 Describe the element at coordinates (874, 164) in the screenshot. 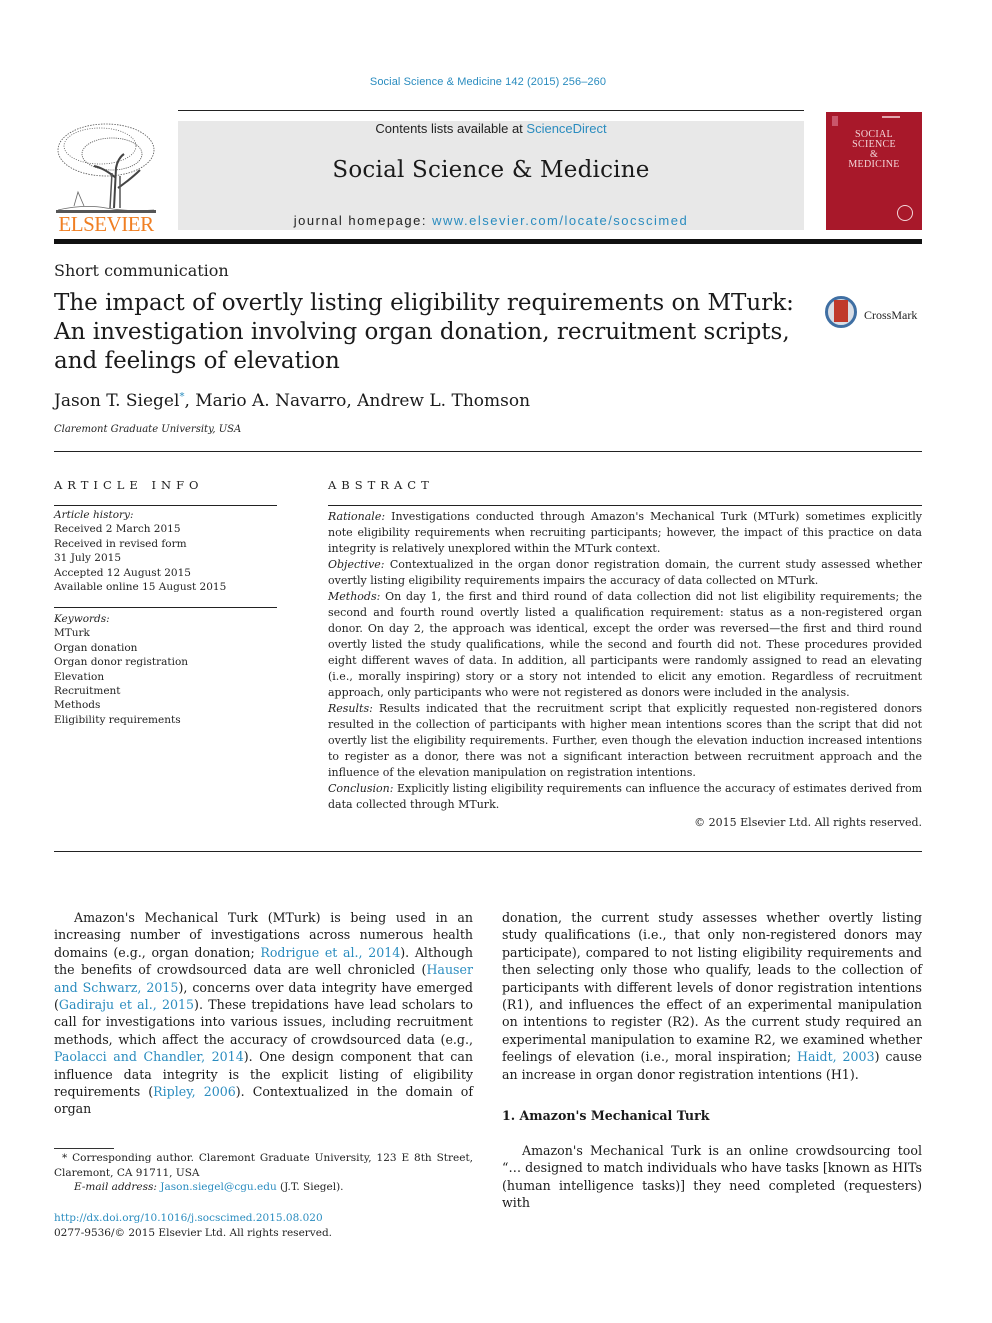

I see `cover-title-line: MEDICINE` at that location.